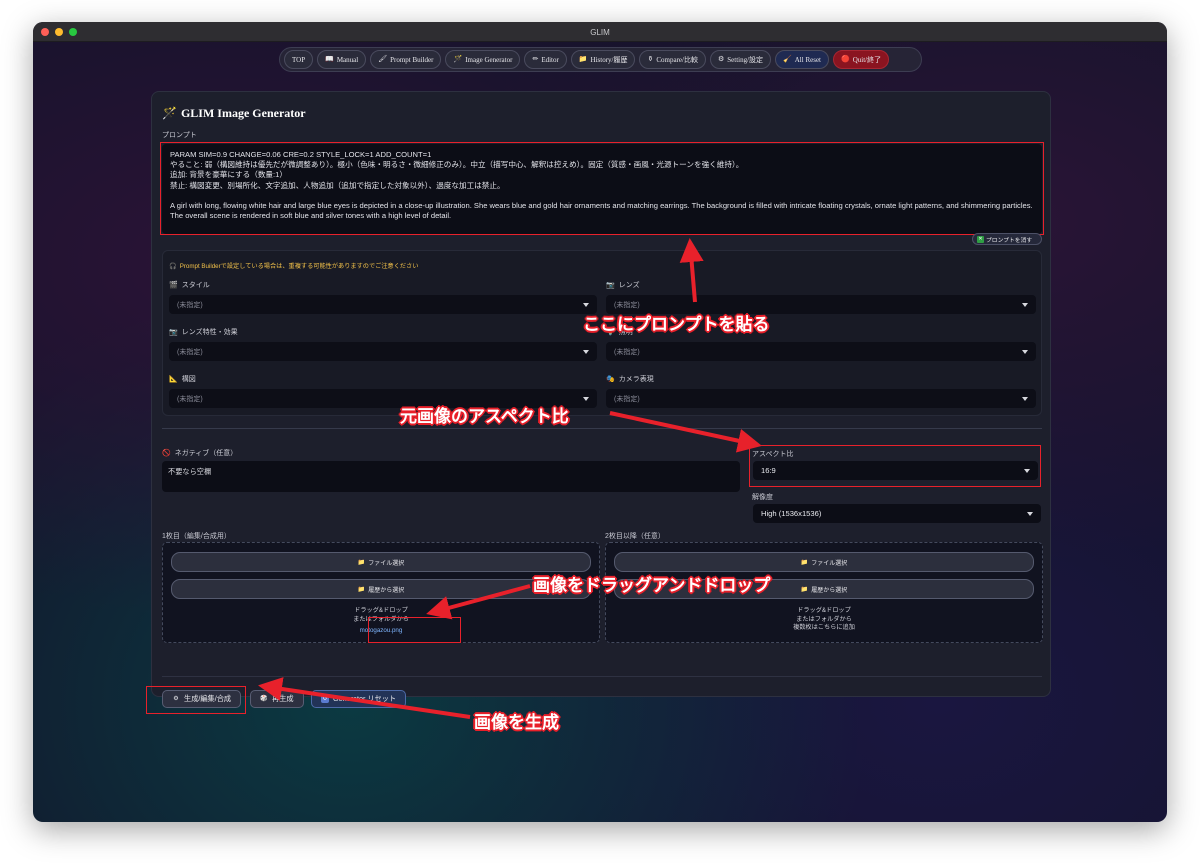 The image size is (1200, 866). Describe the element at coordinates (516, 722) in the screenshot. I see `annotation-generate: 画像を生成` at that location.